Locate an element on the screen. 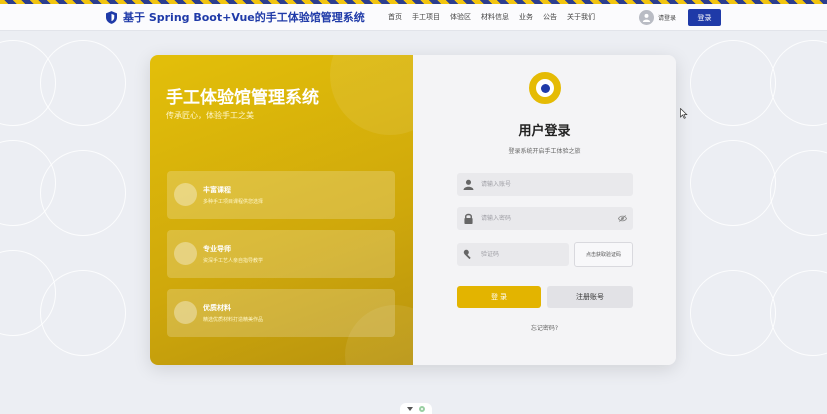  login-subtitle: 登录系统开启手工体验之旅 is located at coordinates (544, 151).